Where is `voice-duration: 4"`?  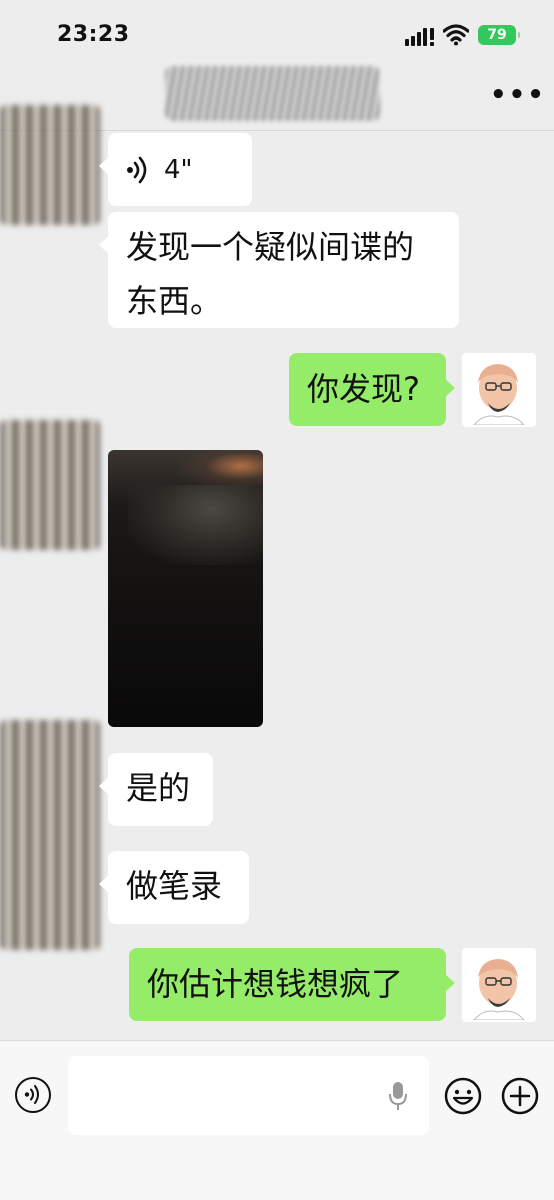 voice-duration: 4" is located at coordinates (178, 169).